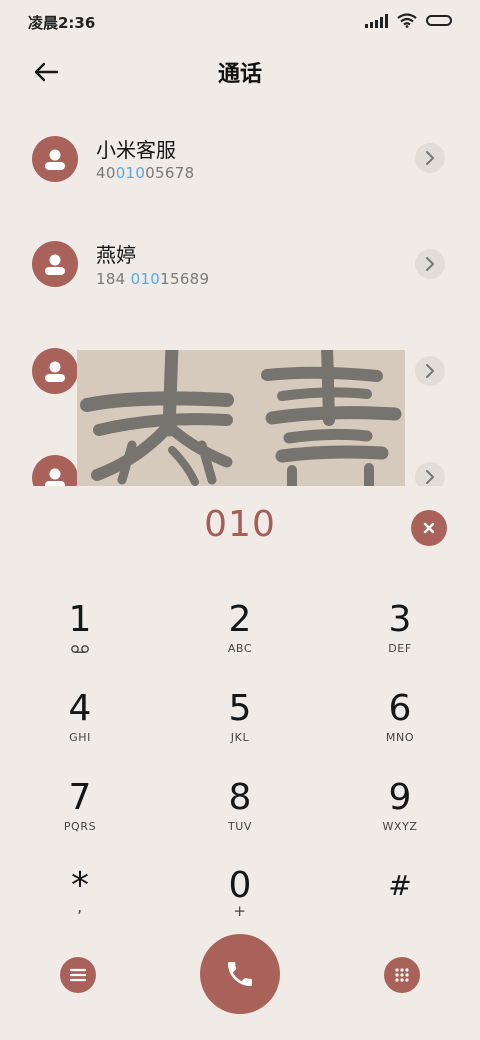 Image resolution: width=480 pixels, height=1040 pixels. I want to click on contact-row: 小米客服 4001005678, so click(240, 171).